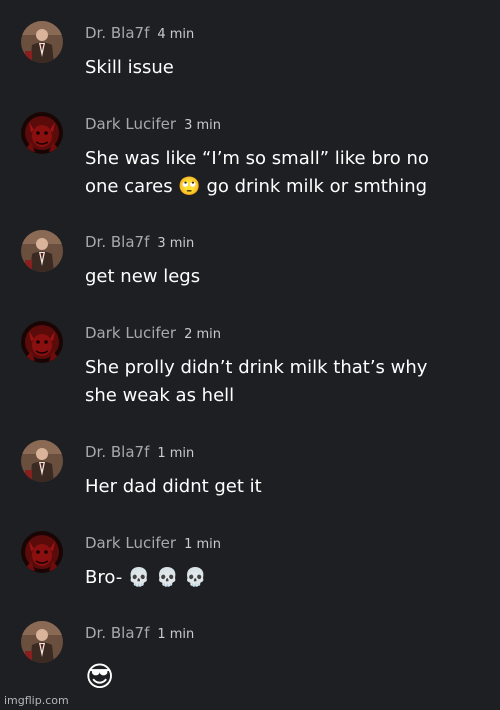 The image size is (500, 710). Describe the element at coordinates (290, 487) in the screenshot. I see `comment-text: Her dad didnt get it` at that location.